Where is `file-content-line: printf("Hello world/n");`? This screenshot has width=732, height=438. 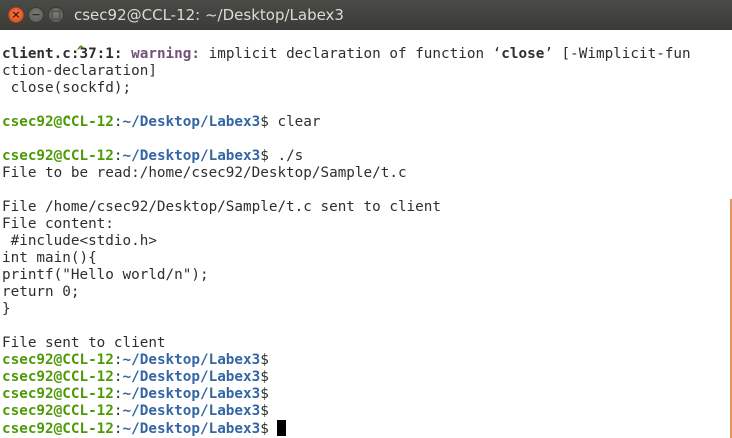 file-content-line: printf("Hello world/n"); is located at coordinates (105, 275).